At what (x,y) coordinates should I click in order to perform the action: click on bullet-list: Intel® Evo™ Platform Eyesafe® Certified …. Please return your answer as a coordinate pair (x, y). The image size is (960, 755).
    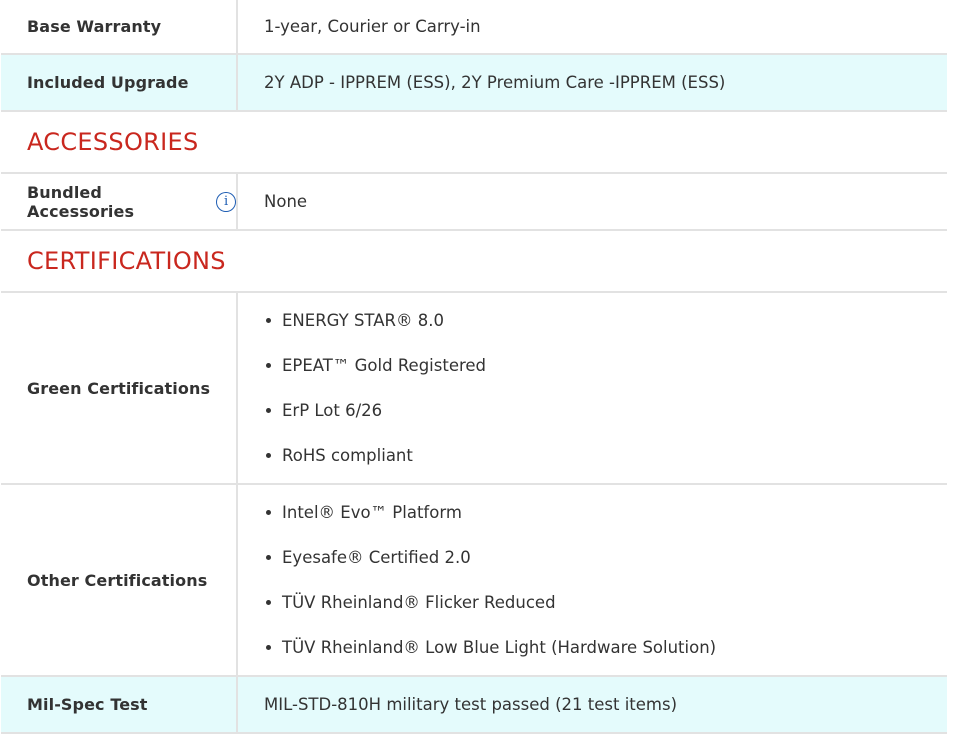
    Looking at the image, I should click on (490, 580).